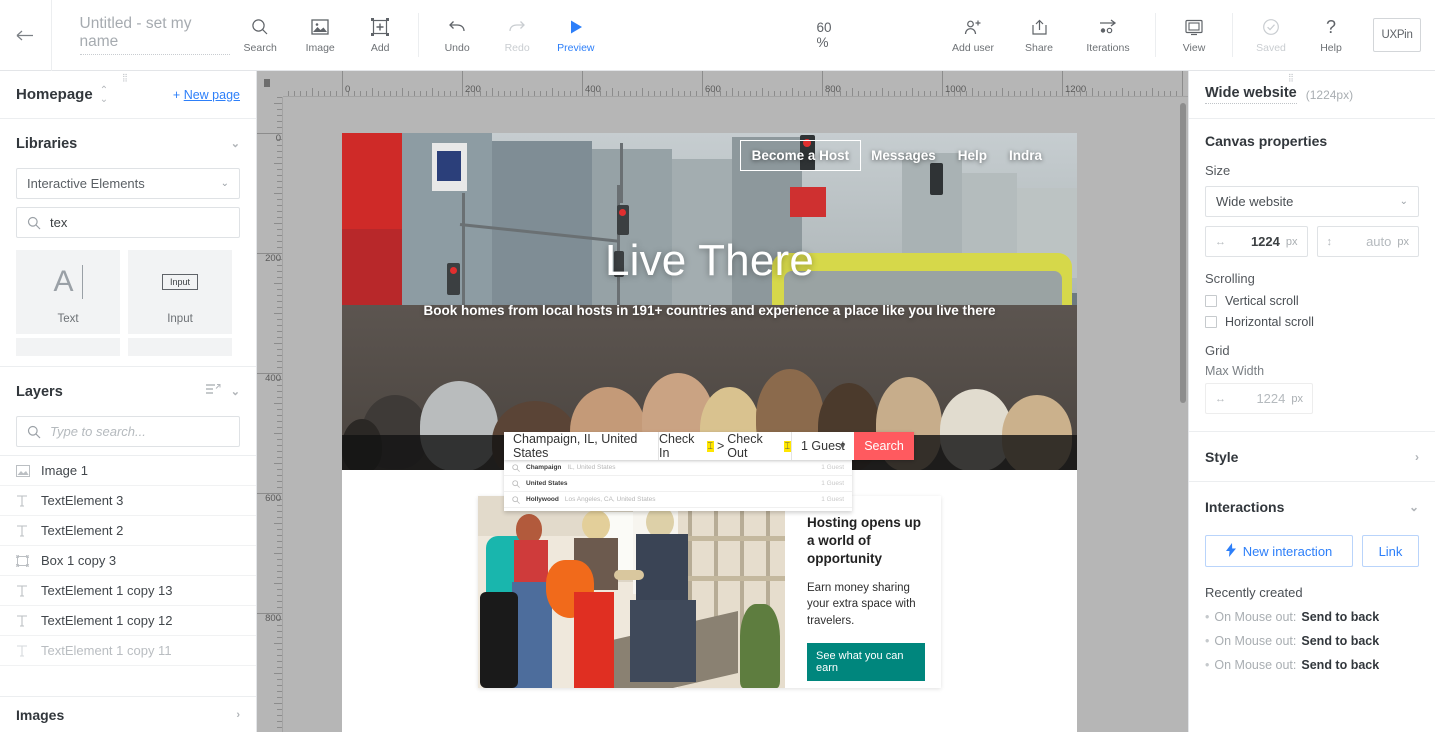 Image resolution: width=1435 pixels, height=732 pixels. Describe the element at coordinates (1211, 322) in the screenshot. I see `horizontal-scroll-checkbox` at that location.